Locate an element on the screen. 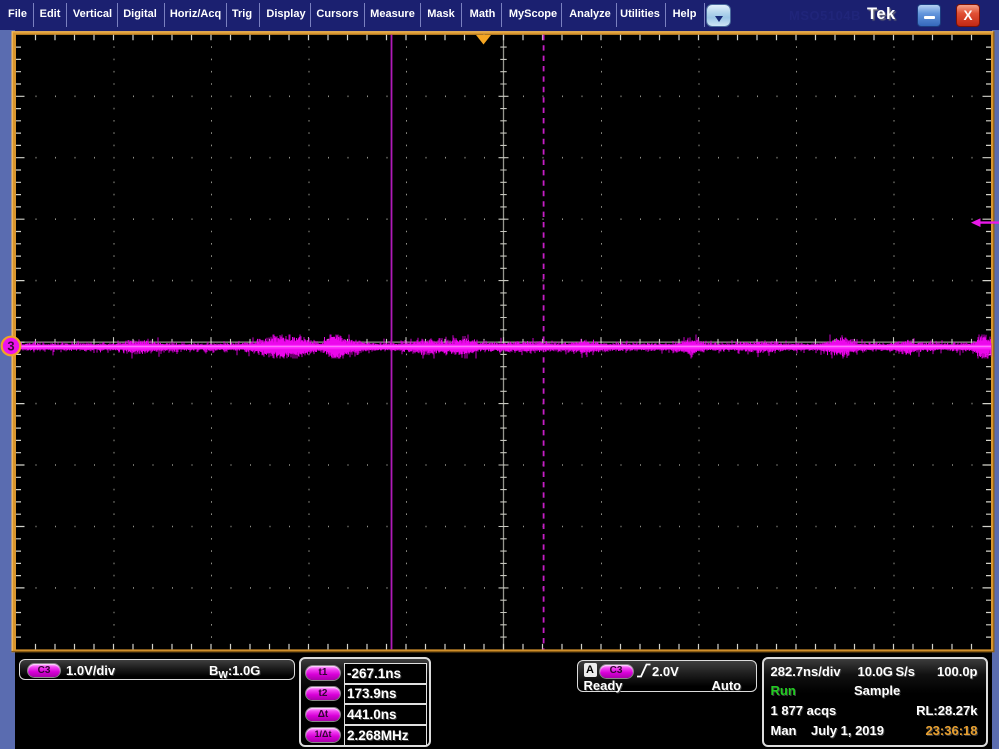 Image resolution: width=999 pixels, height=749 pixels. svg-text: 3 is located at coordinates (10, 346).